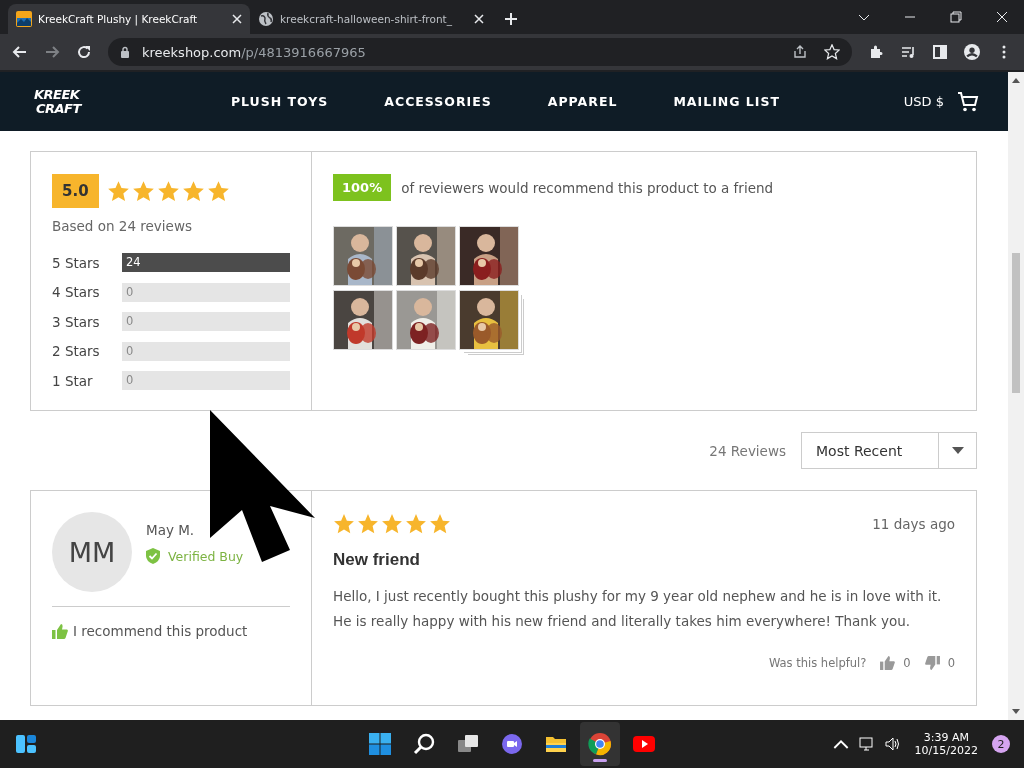  What do you see at coordinates (876, 52) in the screenshot?
I see `puzzle-icon` at bounding box center [876, 52].